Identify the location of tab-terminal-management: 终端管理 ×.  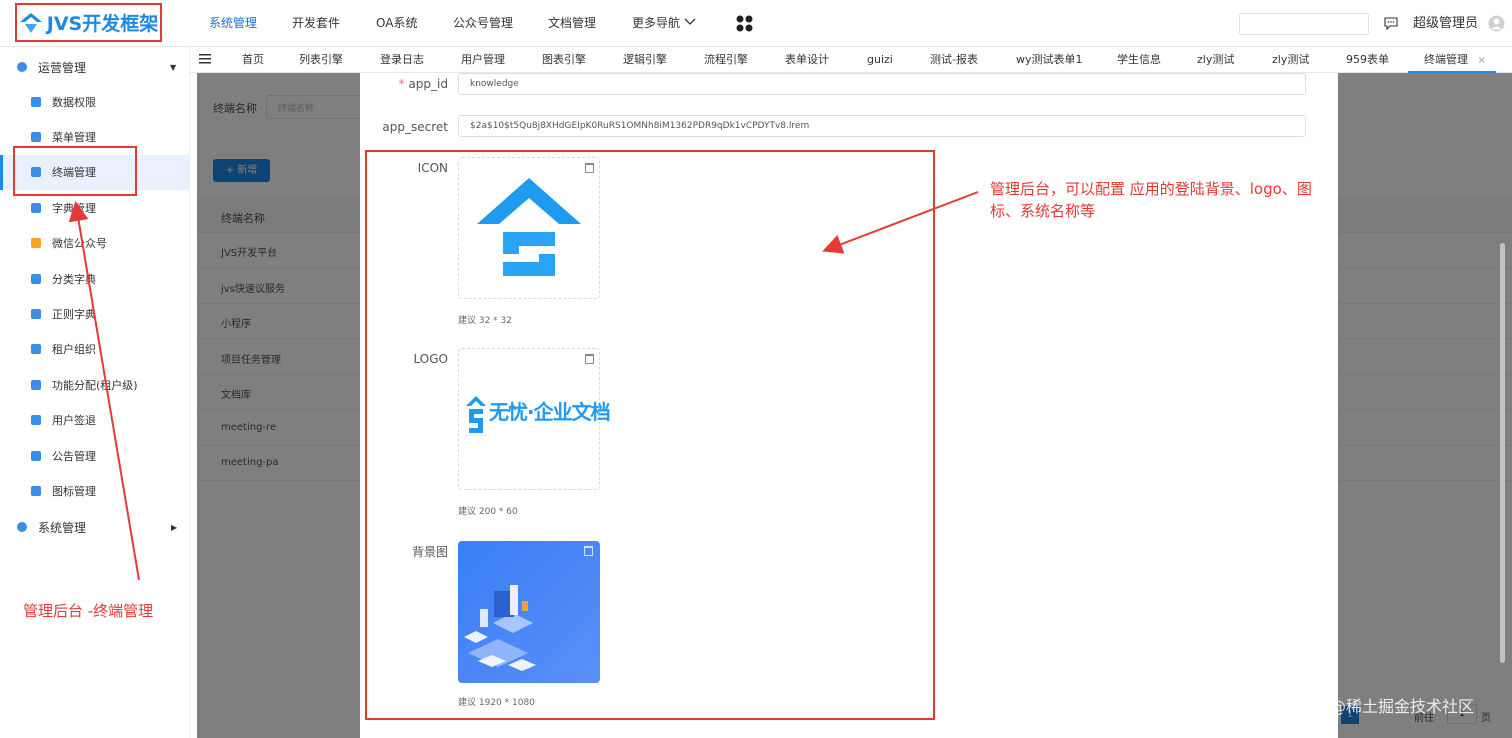
(1452, 60).